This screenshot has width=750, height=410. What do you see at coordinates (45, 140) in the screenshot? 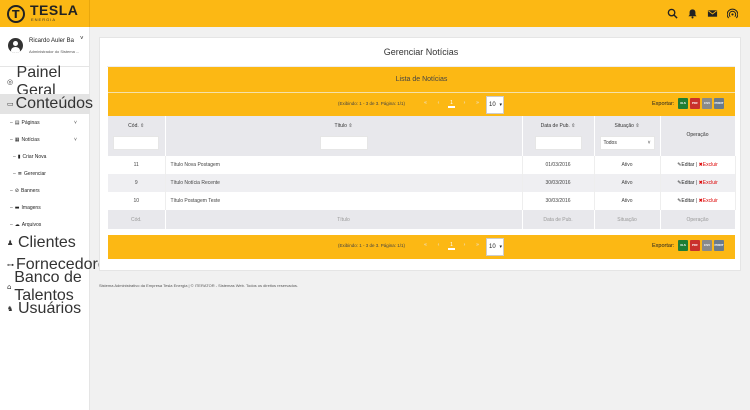
I see `sidebar-sub-noticias: – ▦ Notícias ˅` at bounding box center [45, 140].